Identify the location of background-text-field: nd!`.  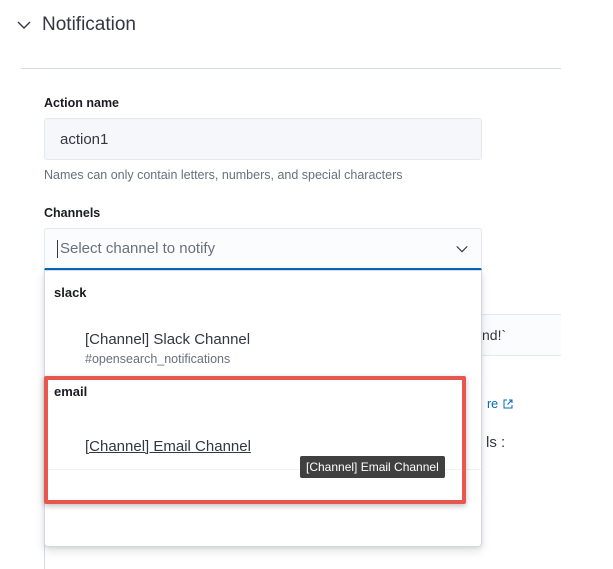
(515, 335).